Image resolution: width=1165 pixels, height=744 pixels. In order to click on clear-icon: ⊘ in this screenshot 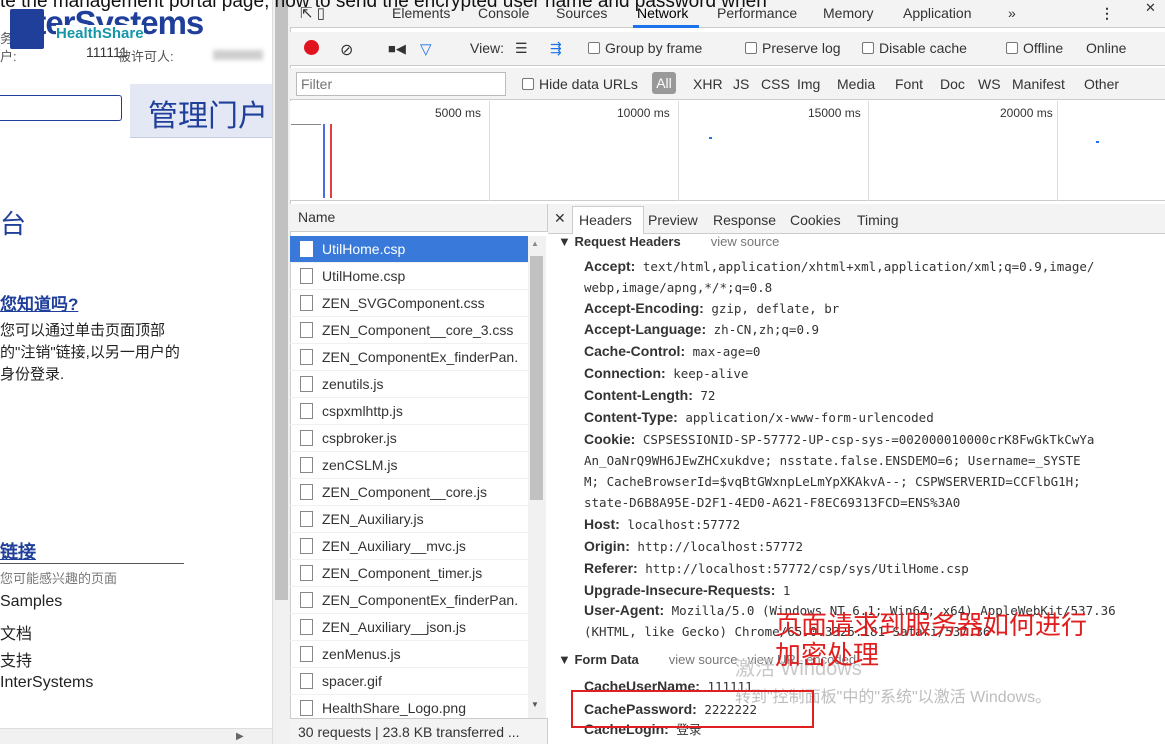, I will do `click(346, 50)`.